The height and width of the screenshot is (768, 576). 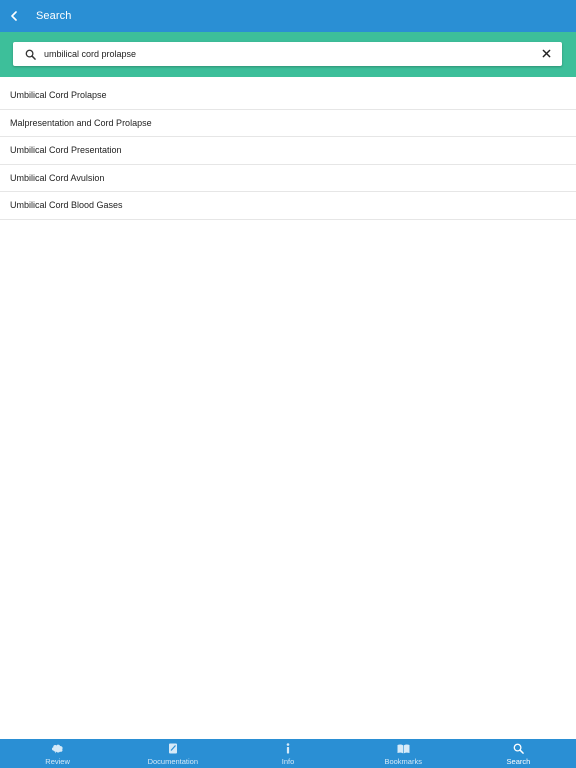 What do you see at coordinates (288, 748) in the screenshot?
I see `info-icon` at bounding box center [288, 748].